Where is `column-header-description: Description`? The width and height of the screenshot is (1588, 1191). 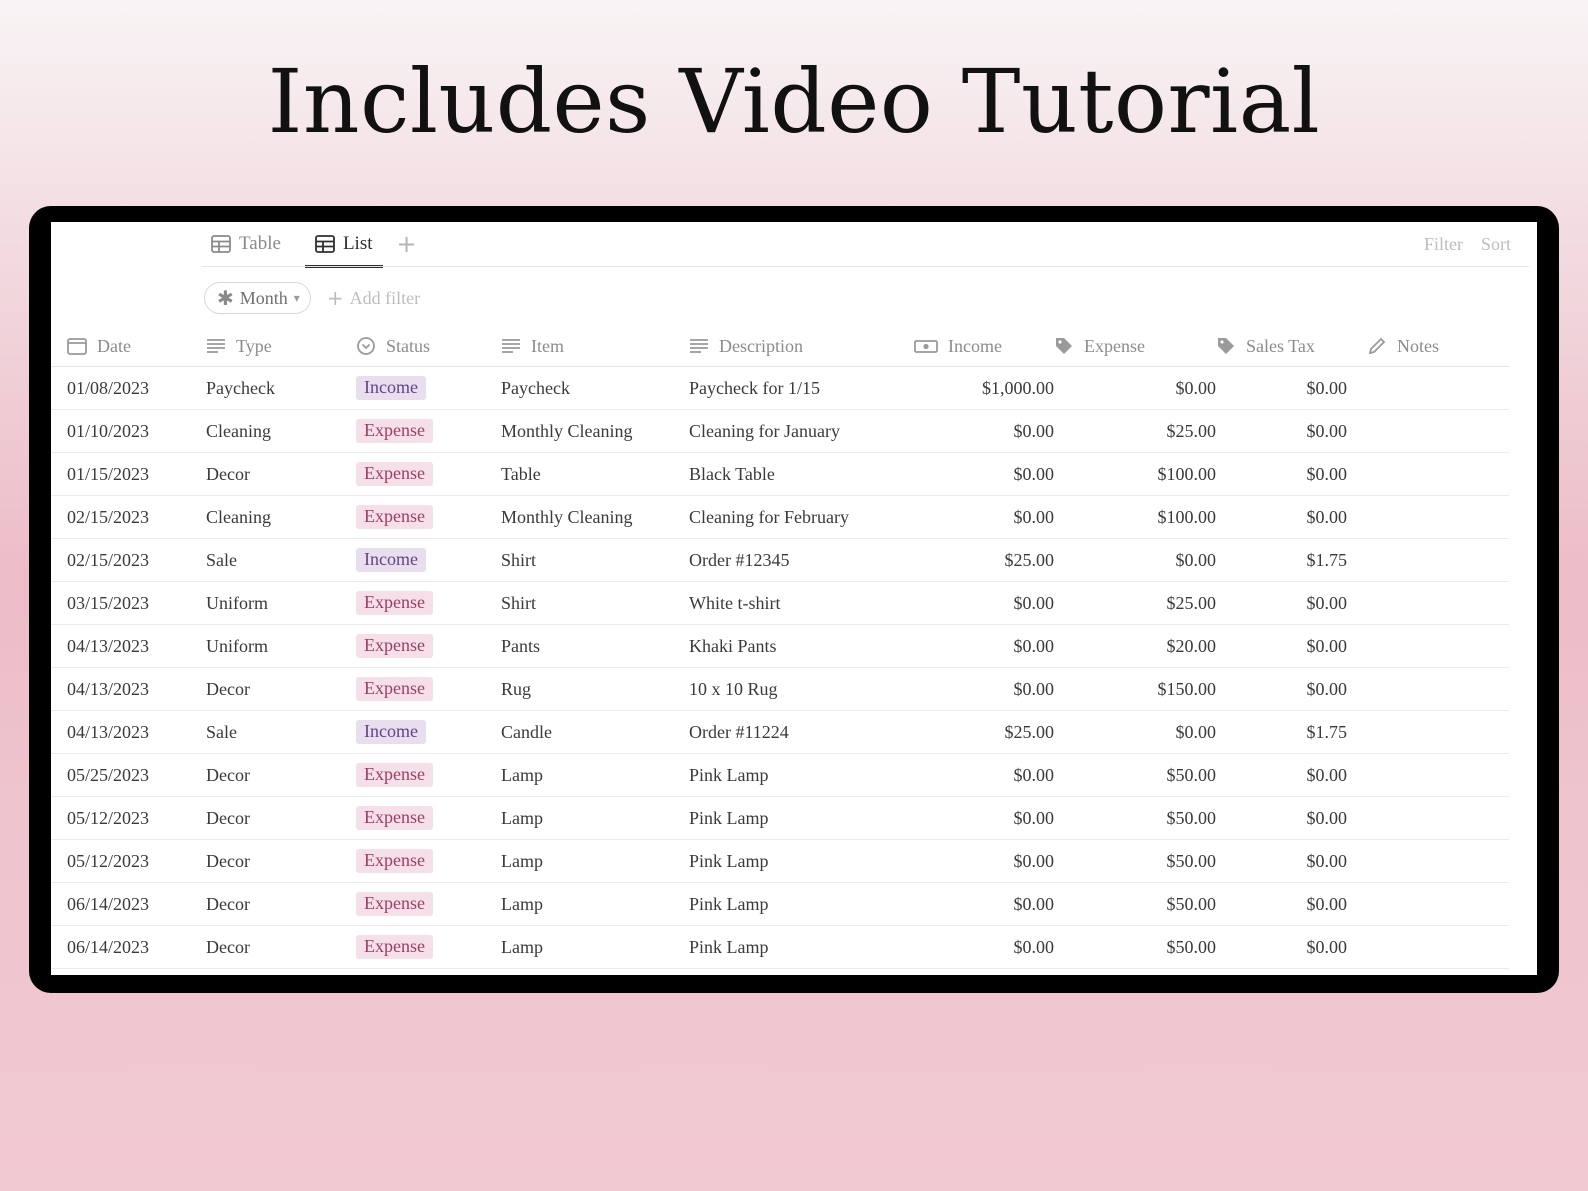 column-header-description: Description is located at coordinates (801, 346).